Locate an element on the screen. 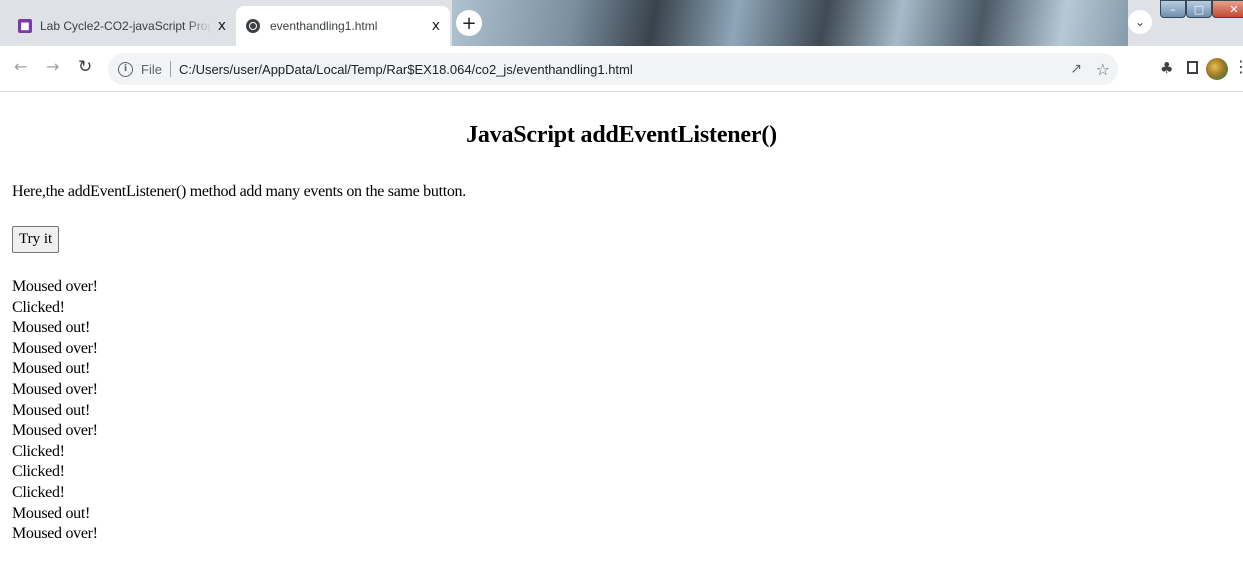  share-icon: ↗ is located at coordinates (1076, 69).